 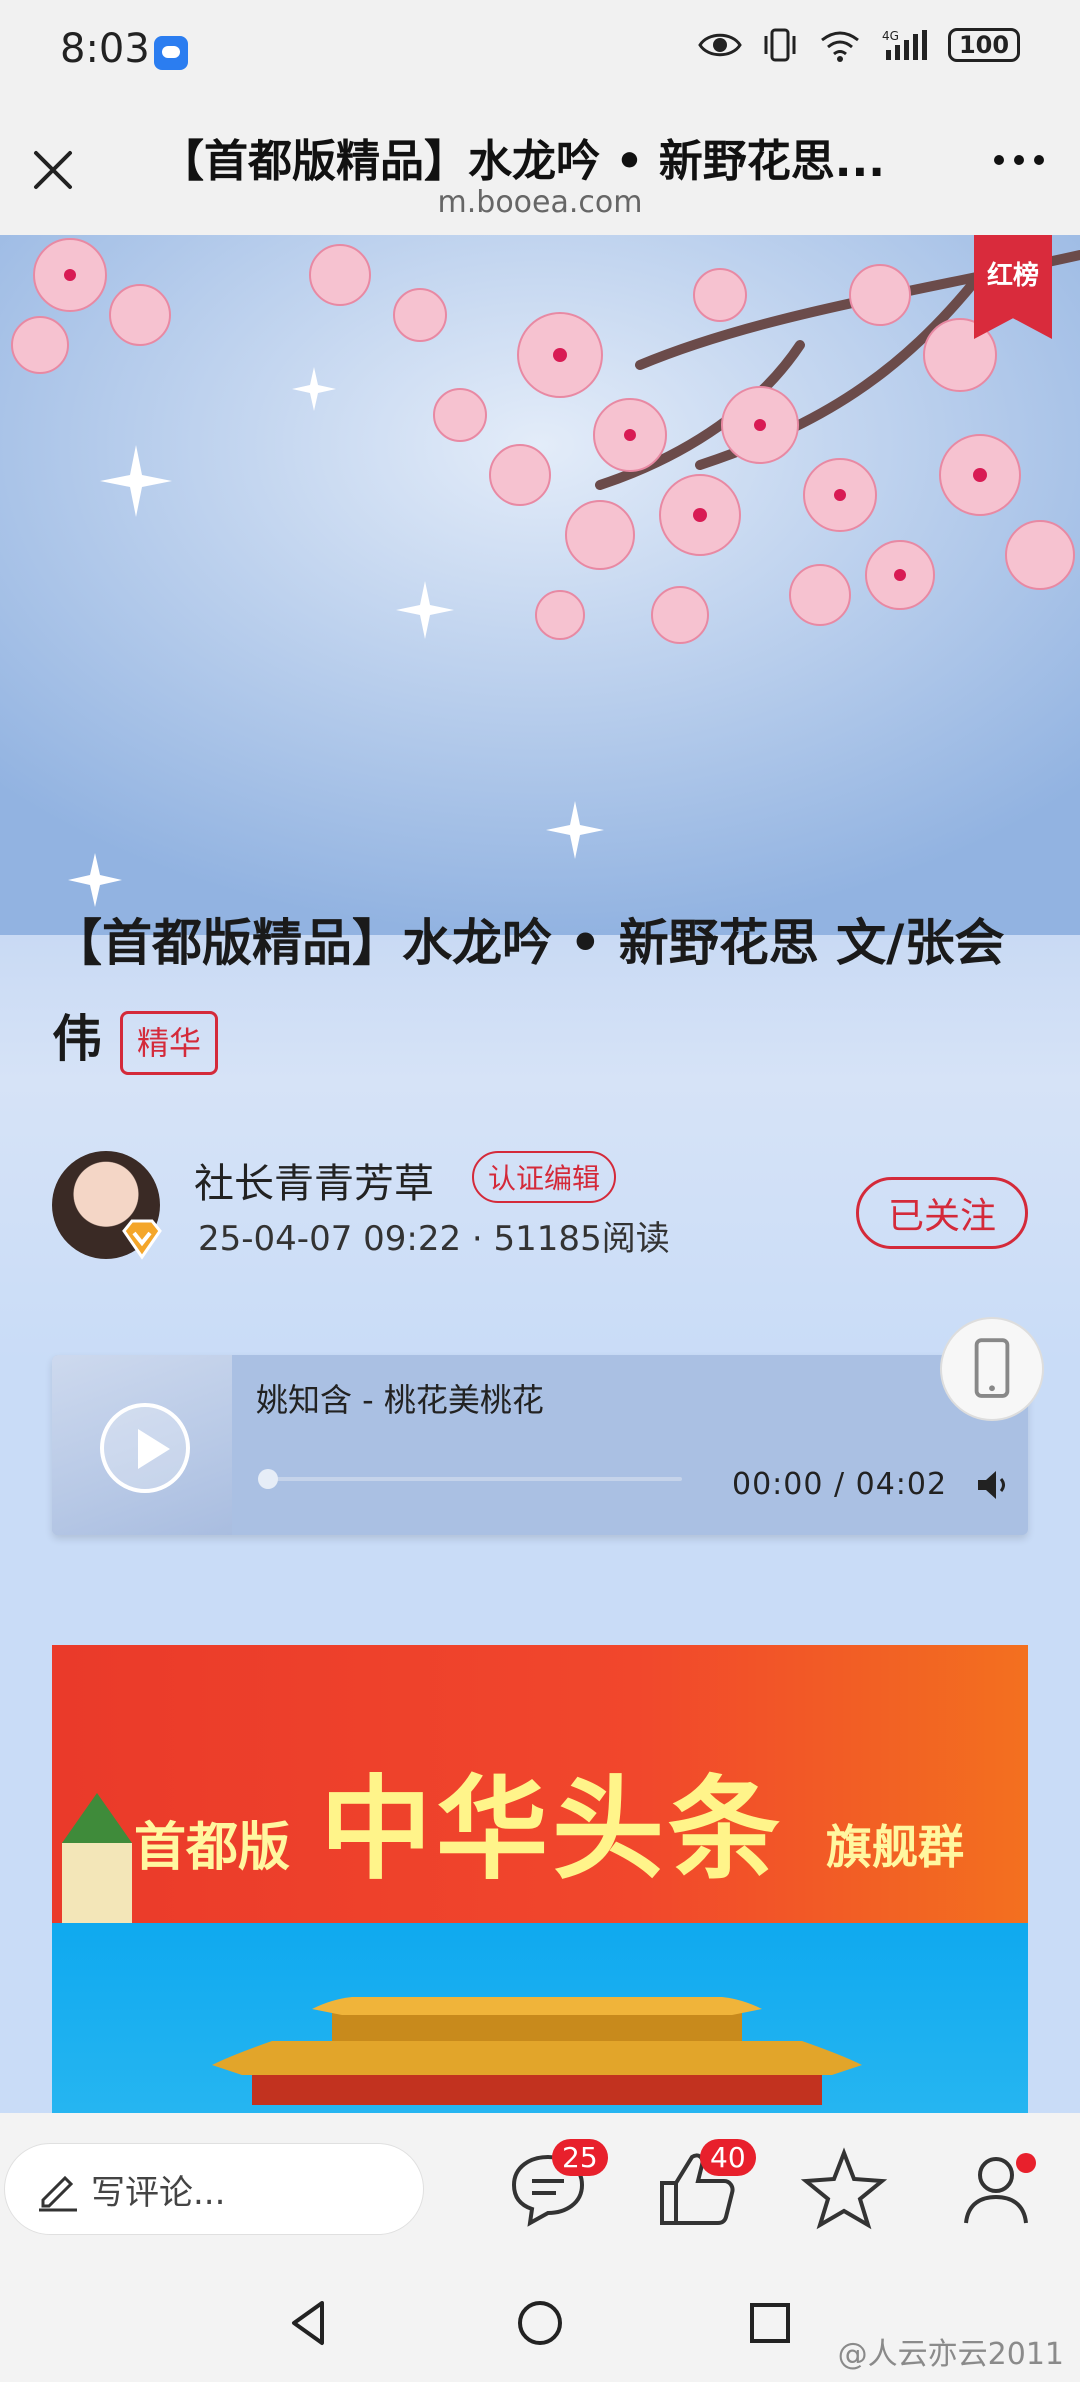 I want to click on browser-title-bar: 【首都版精品】水龙吟 • 新野花思... m.booea.com, so click(x=540, y=170).